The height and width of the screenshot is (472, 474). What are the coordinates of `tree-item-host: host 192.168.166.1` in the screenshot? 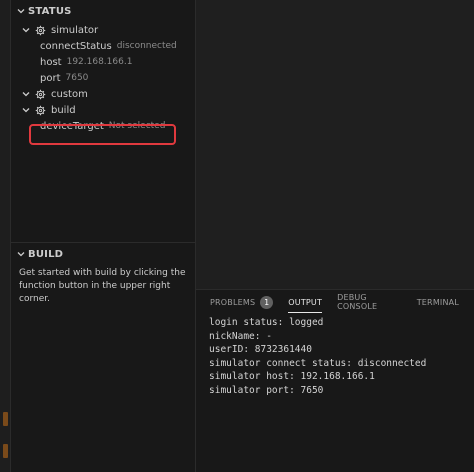 It's located at (103, 62).